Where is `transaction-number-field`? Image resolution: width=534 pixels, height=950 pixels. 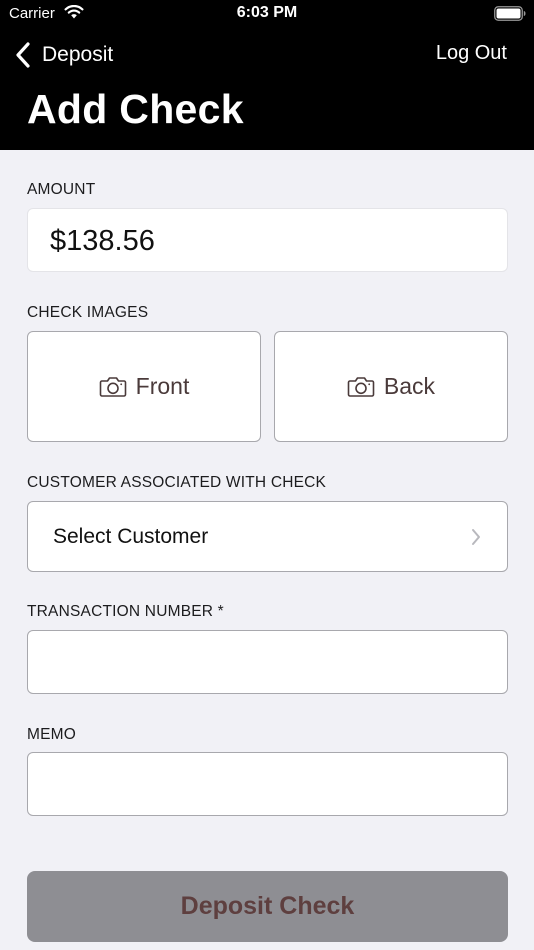
transaction-number-field is located at coordinates (267, 662).